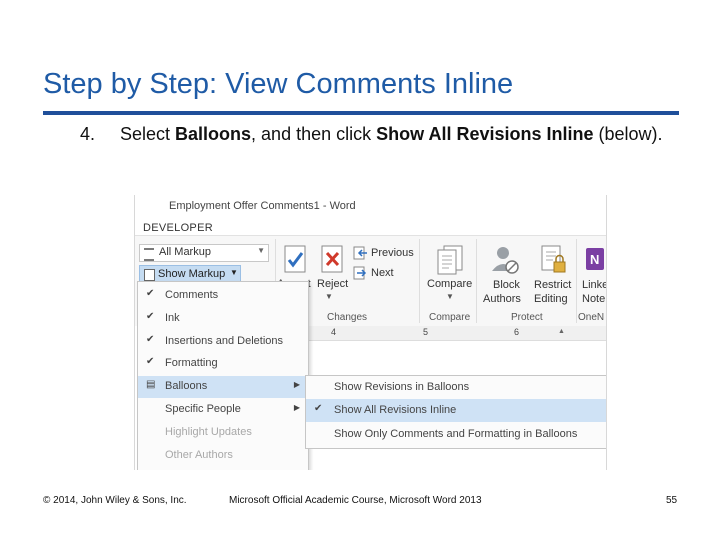 This screenshot has height=540, width=720. I want to click on menu-item-insertions-and-deletions: ✔ Insertions and Deletions, so click(223, 342).